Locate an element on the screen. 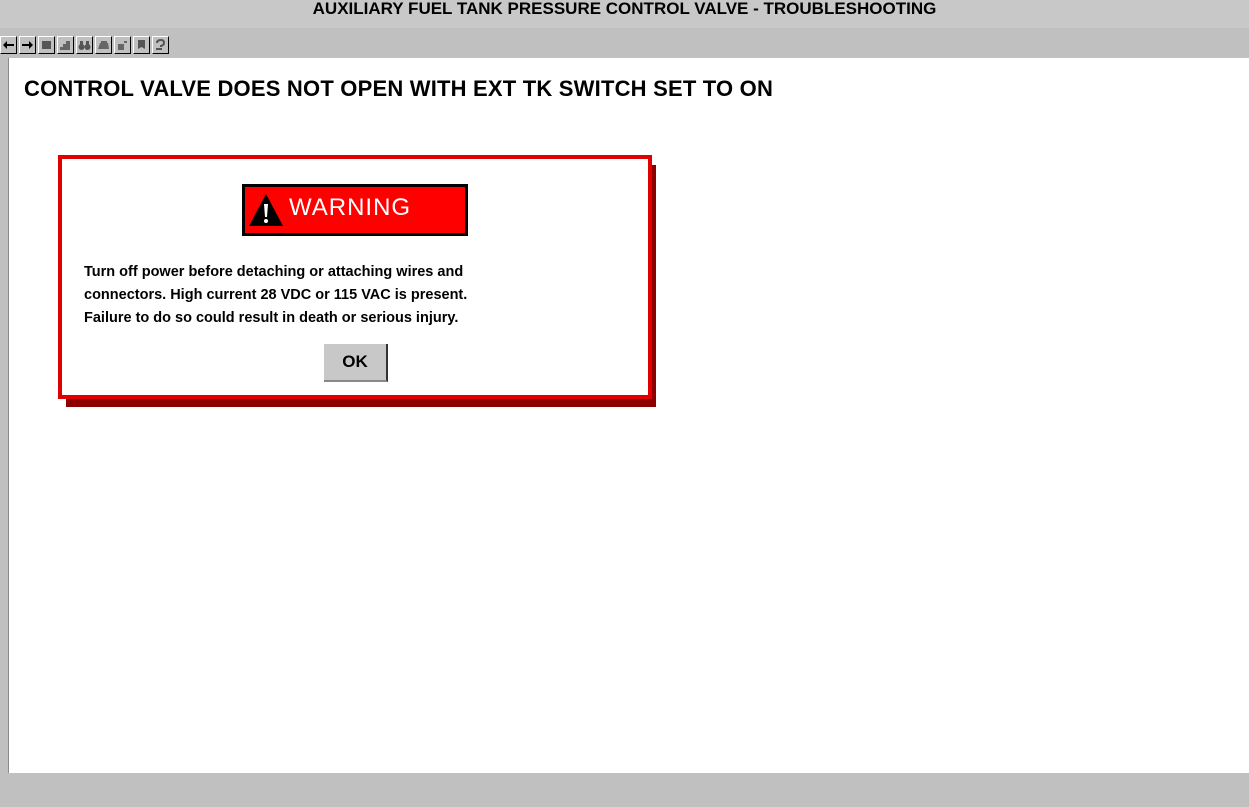 The width and height of the screenshot is (1249, 807). step-button is located at coordinates (65, 45).